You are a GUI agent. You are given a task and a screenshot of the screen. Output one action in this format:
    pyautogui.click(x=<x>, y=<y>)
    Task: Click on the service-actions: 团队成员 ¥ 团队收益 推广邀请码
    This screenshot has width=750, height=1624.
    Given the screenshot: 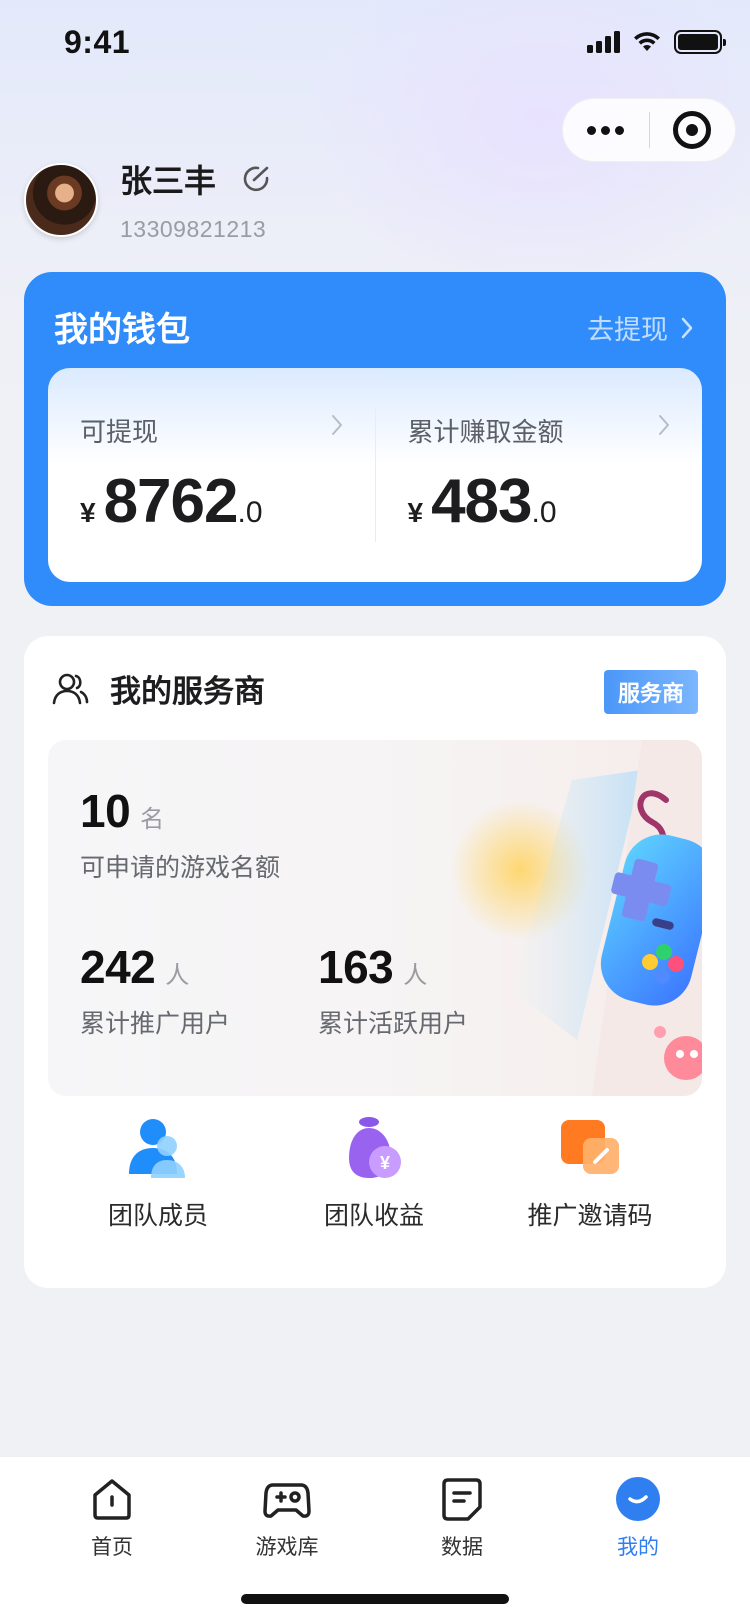 What is the action you would take?
    pyautogui.click(x=375, y=1174)
    